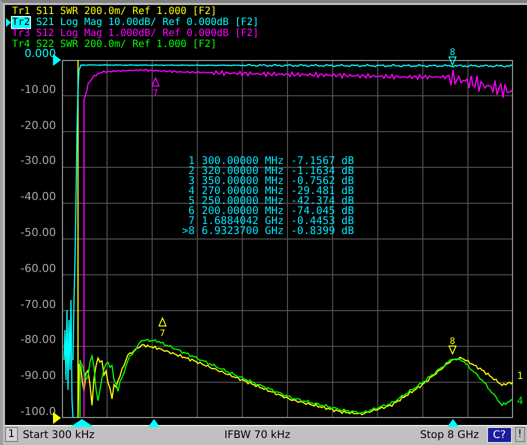  I want to click on marker-response: -42.374 dB, so click(322, 201).